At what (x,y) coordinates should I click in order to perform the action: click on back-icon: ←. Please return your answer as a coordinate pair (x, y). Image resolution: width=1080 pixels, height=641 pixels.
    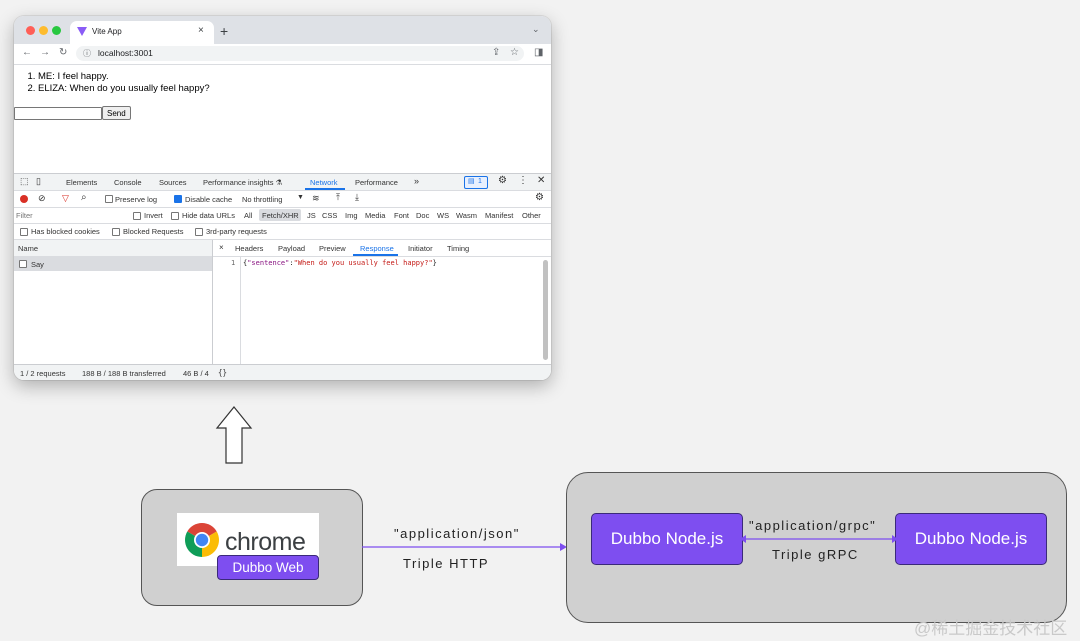
    Looking at the image, I should click on (27, 52).